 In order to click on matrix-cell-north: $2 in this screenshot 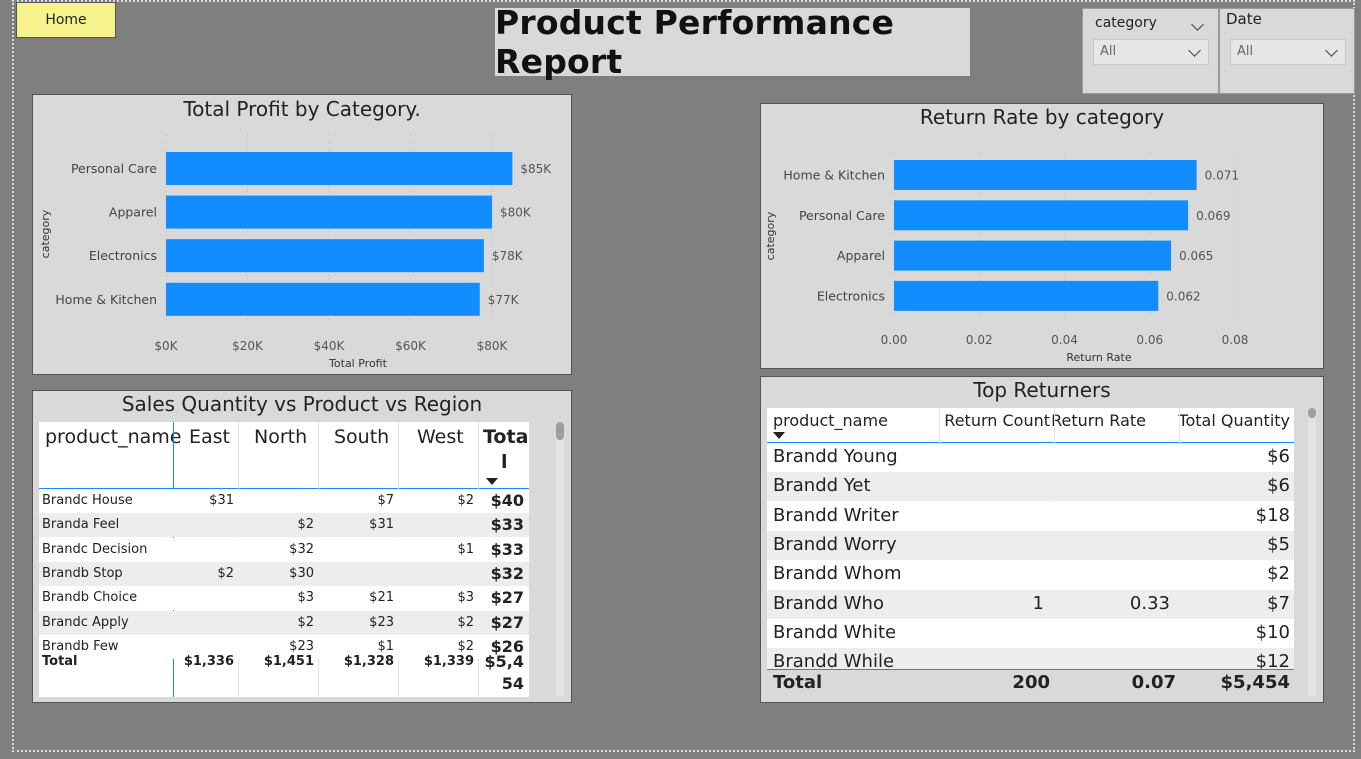, I will do `click(305, 525)`.